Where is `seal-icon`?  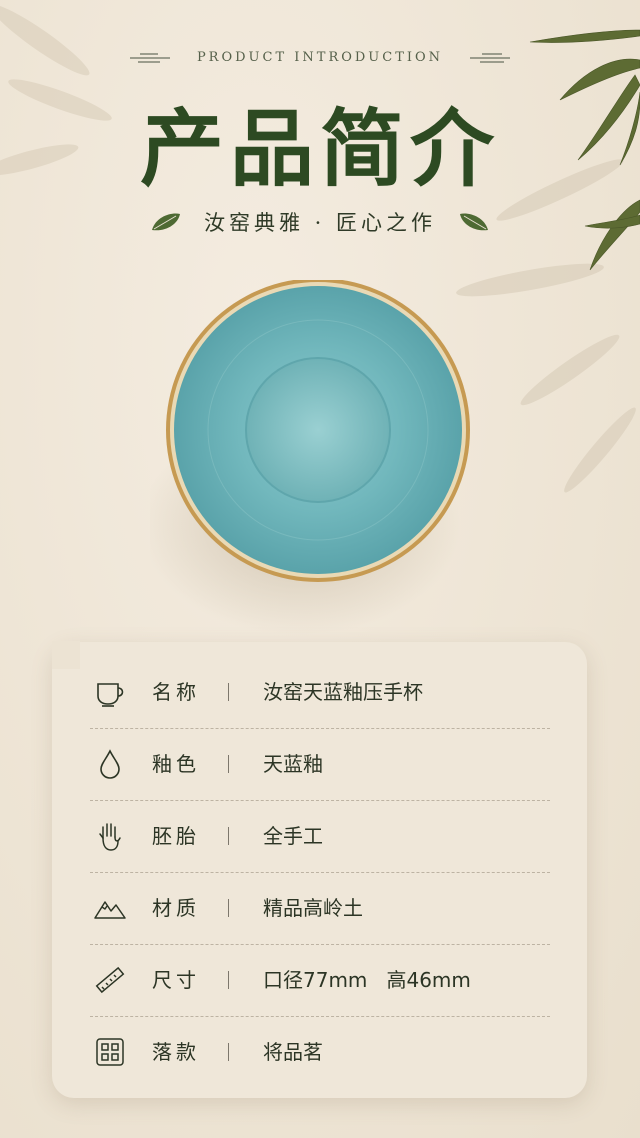
seal-icon is located at coordinates (110, 1052).